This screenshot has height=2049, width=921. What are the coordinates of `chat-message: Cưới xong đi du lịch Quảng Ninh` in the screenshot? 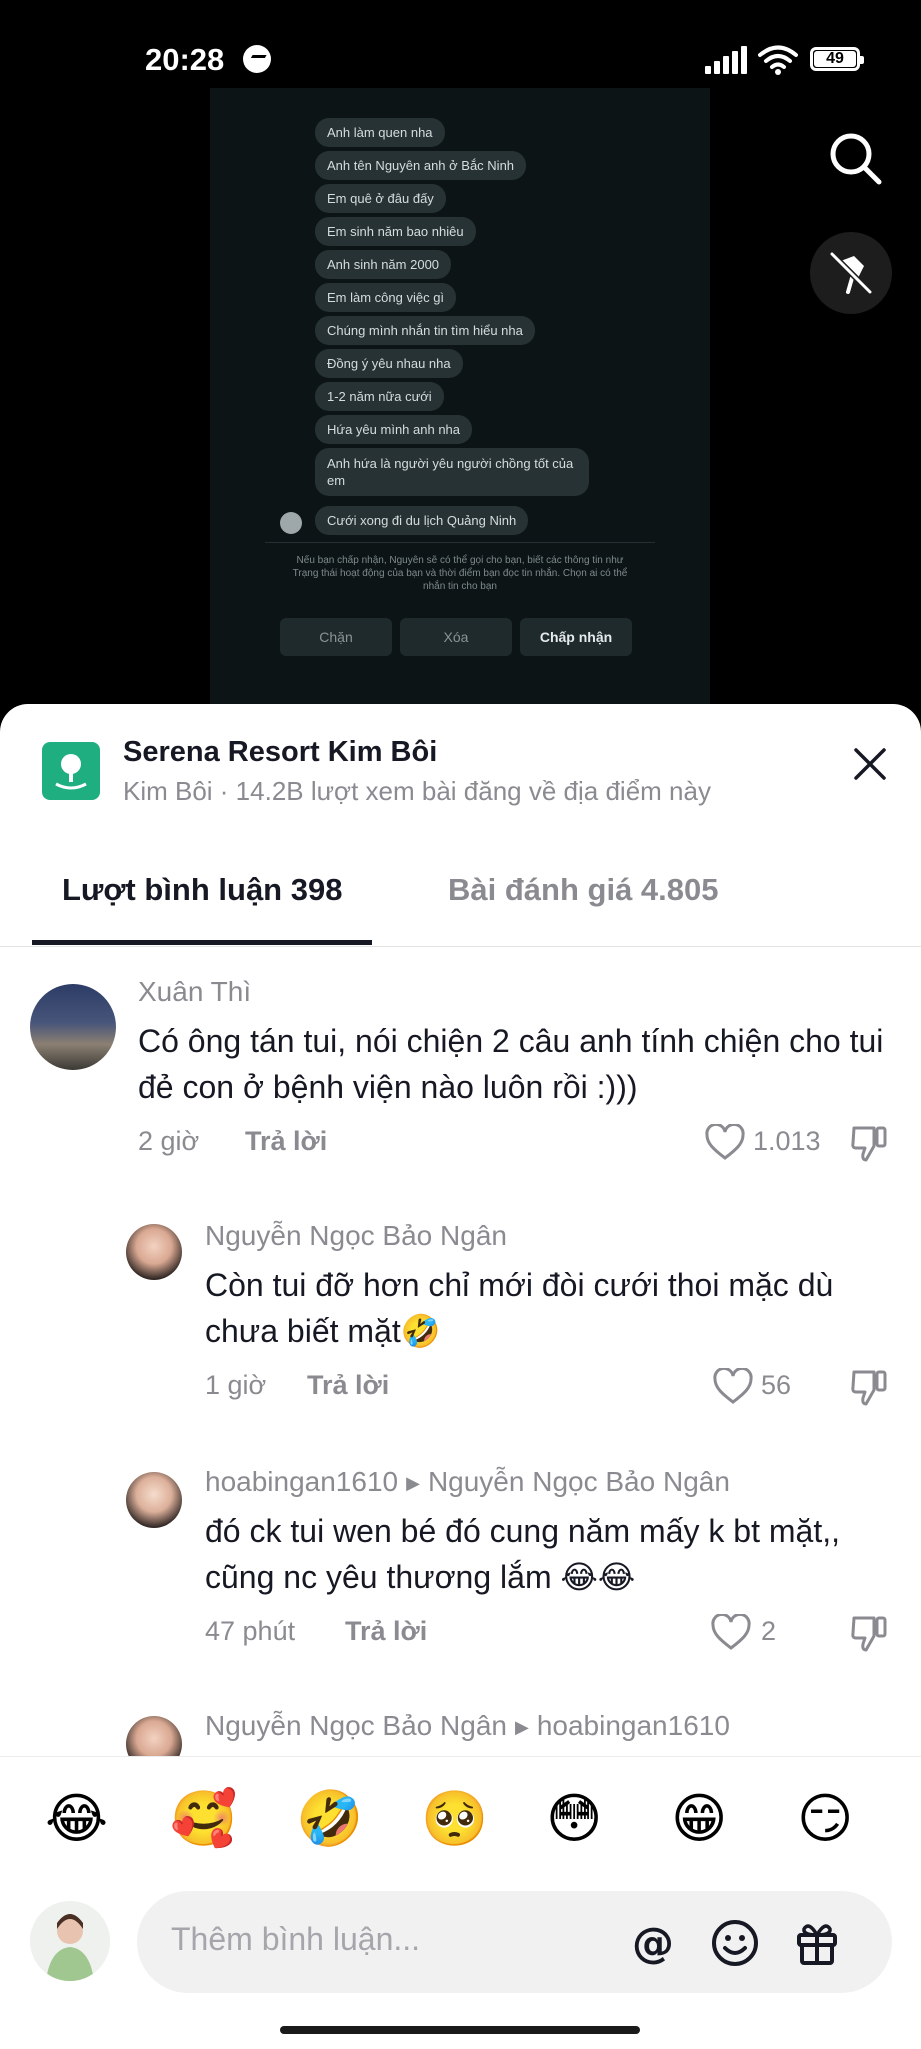 It's located at (422, 520).